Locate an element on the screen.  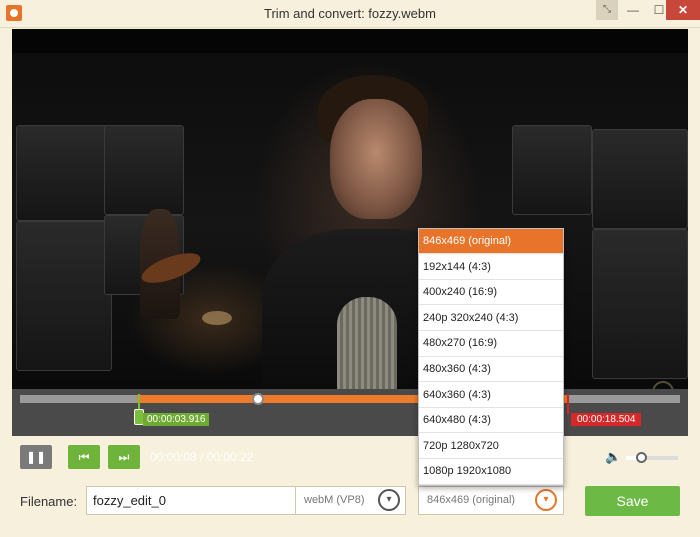
resolution-option: 240p 320x240 (4:3) is located at coordinates (491, 319).